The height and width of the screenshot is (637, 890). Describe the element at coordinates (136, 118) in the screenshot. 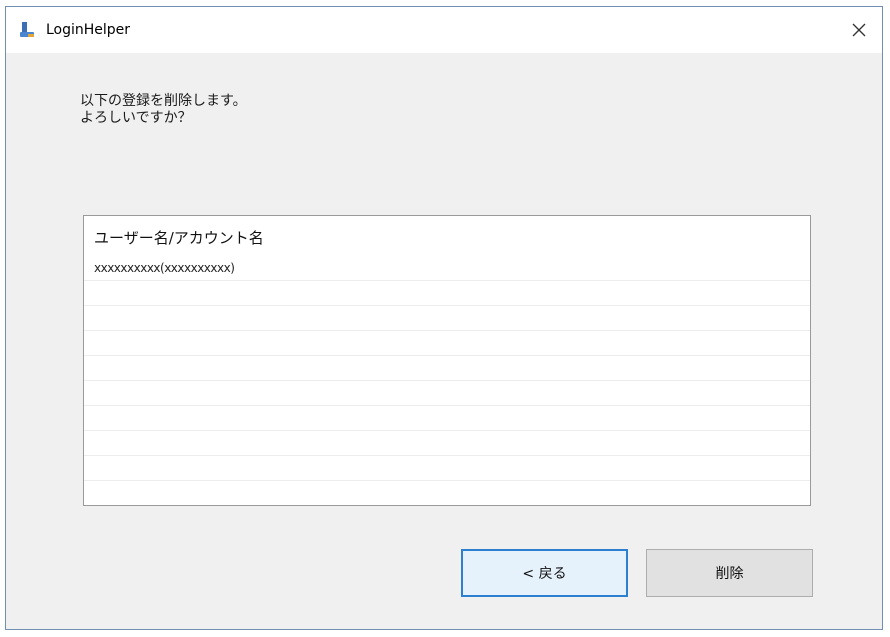

I see `message-line-2: よろしいですか？` at that location.